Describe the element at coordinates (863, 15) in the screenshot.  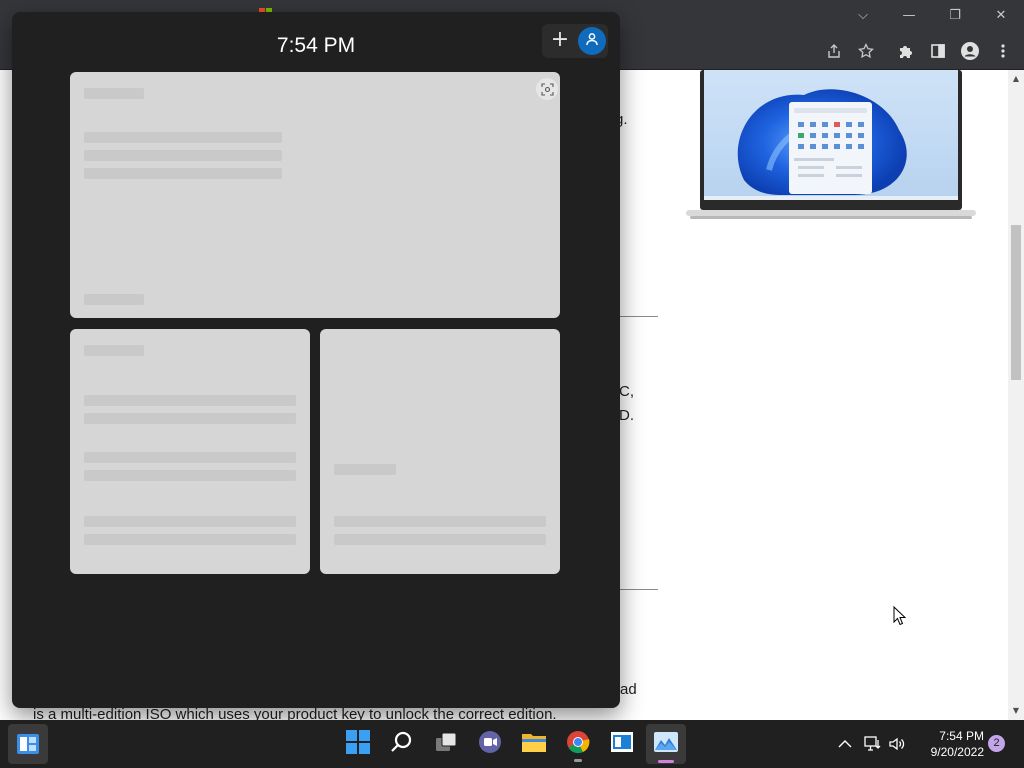
I see `tab-search-chevron-icon: ⌵` at that location.